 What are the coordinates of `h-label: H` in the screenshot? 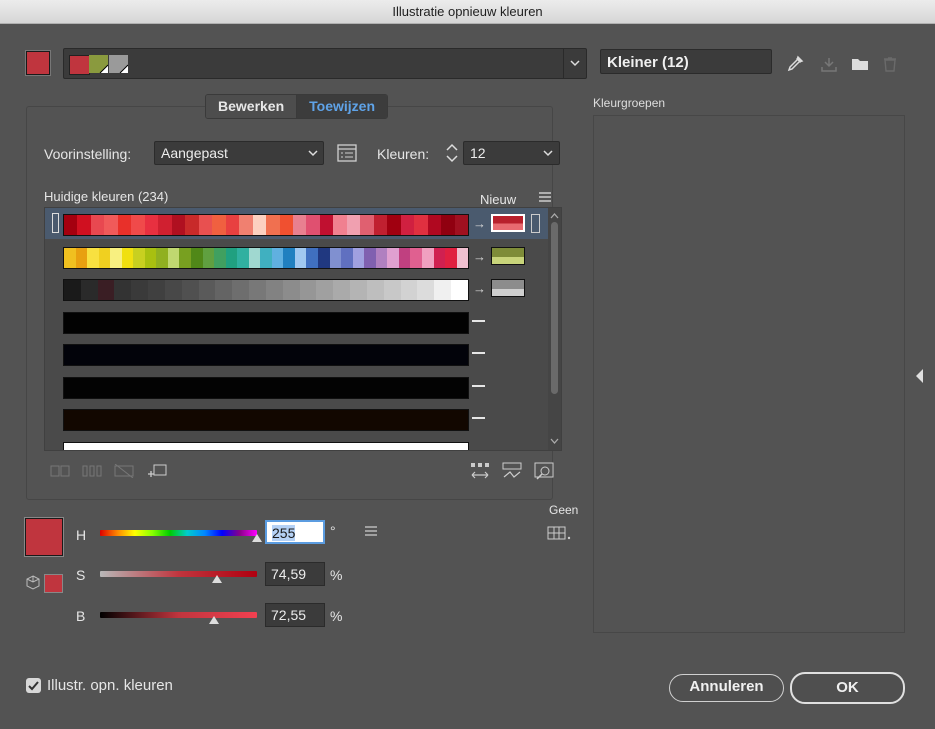 It's located at (81, 535).